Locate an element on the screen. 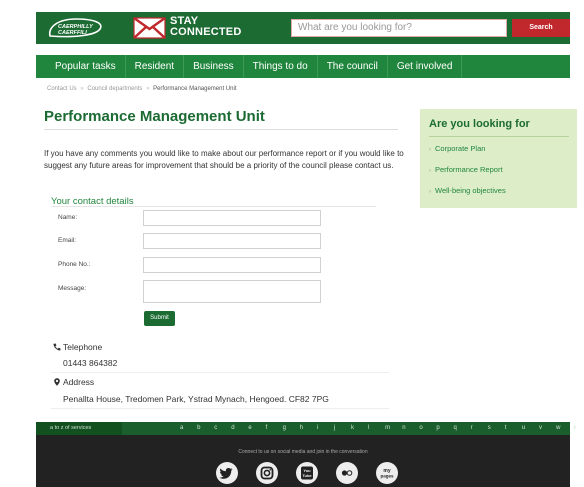  instagram-icon is located at coordinates (267, 473).